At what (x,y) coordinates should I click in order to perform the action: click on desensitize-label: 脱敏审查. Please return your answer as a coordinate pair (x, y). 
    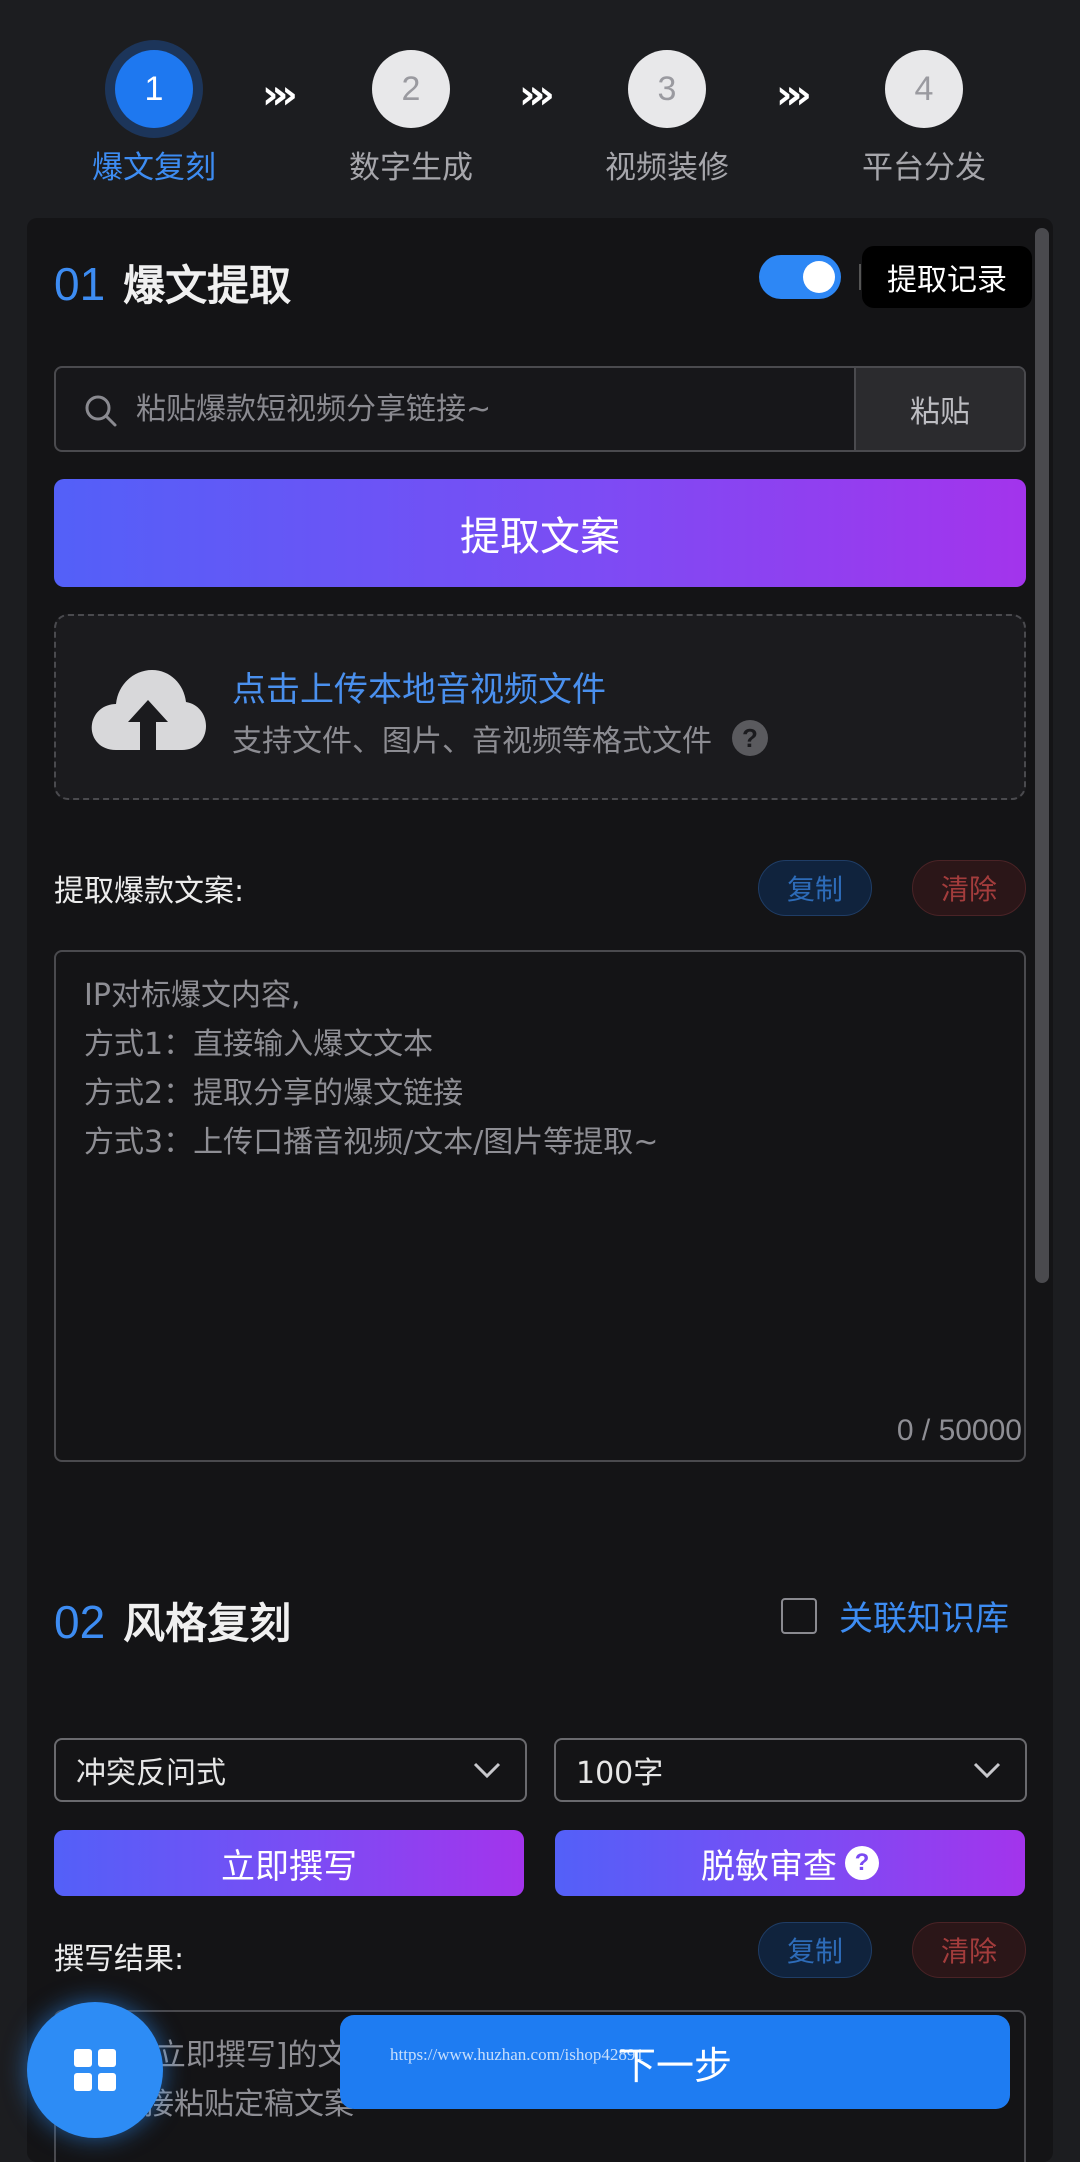
    Looking at the image, I should click on (769, 1866).